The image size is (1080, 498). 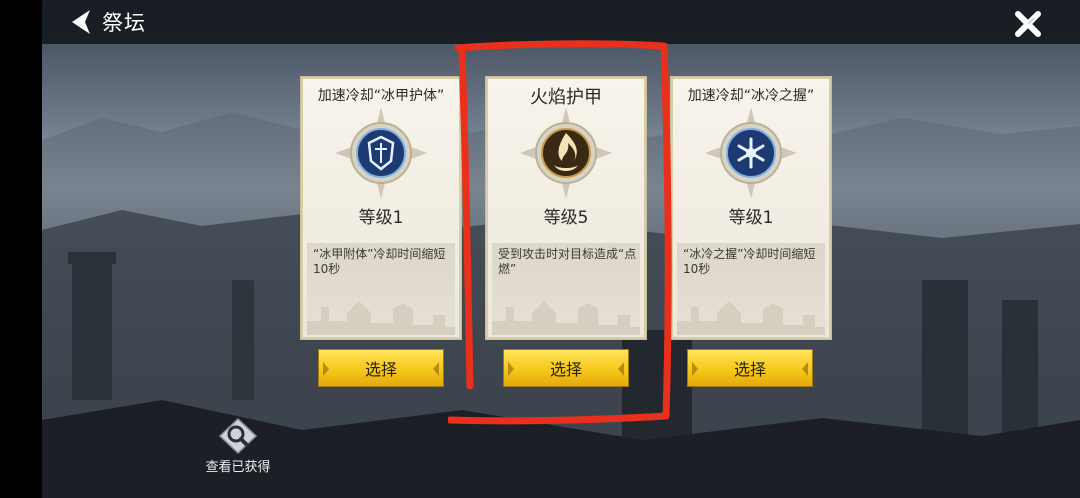 I want to click on close-x-icon, so click(x=1028, y=24).